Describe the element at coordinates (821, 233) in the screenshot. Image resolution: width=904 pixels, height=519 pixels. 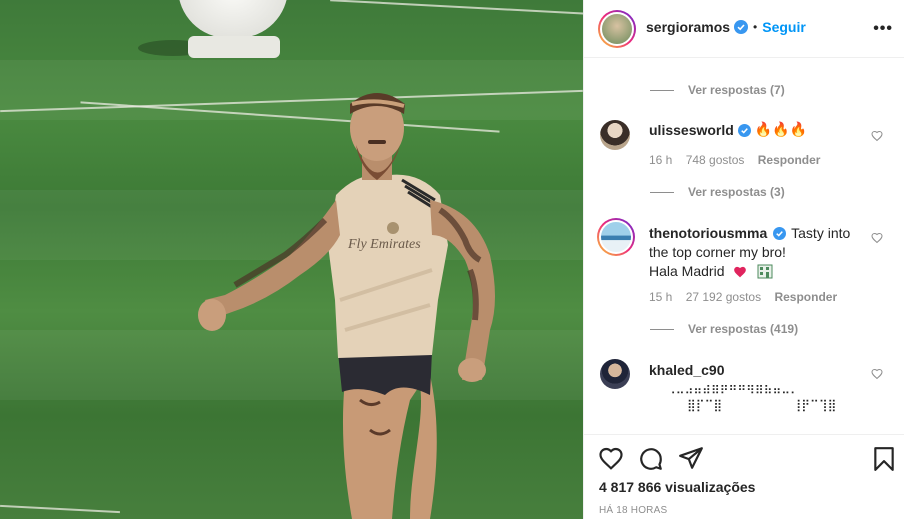
I see `comment-text-line1: Tasty into` at that location.